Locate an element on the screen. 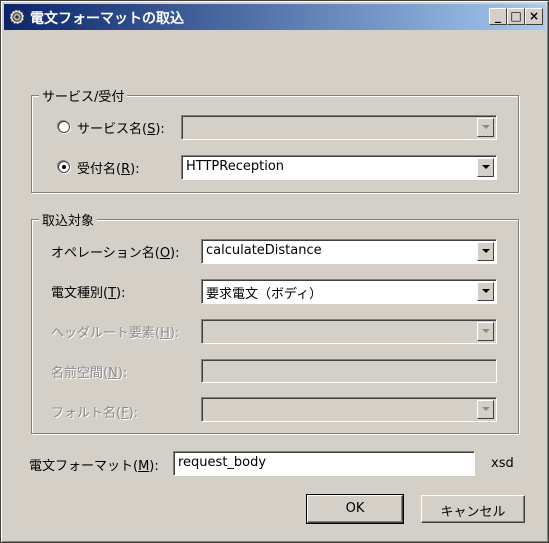  service-reception-group-title: サービス/受付 is located at coordinates (83, 95).